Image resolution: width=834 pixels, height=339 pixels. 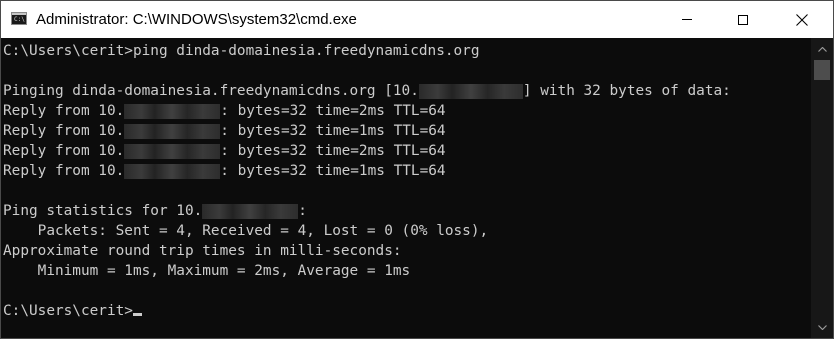 What do you see at coordinates (137, 314) in the screenshot?
I see `text-cursor` at bounding box center [137, 314].